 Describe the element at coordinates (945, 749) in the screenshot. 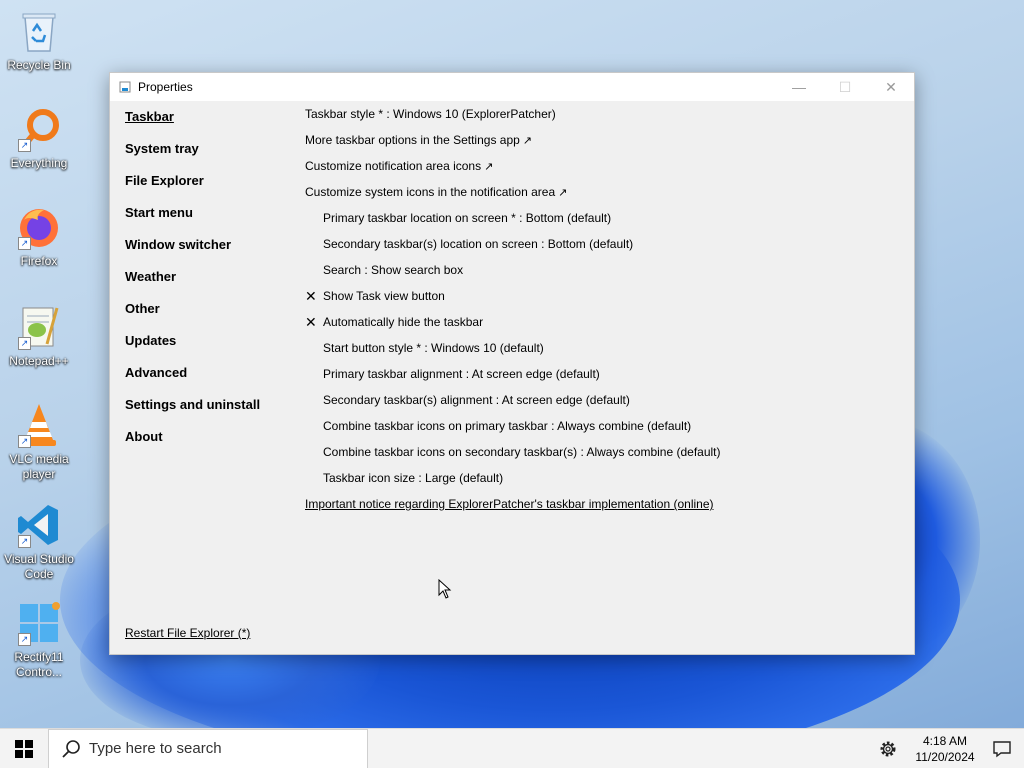

I see `taskbar-clock: 4:18 AM 11/20/2024` at that location.